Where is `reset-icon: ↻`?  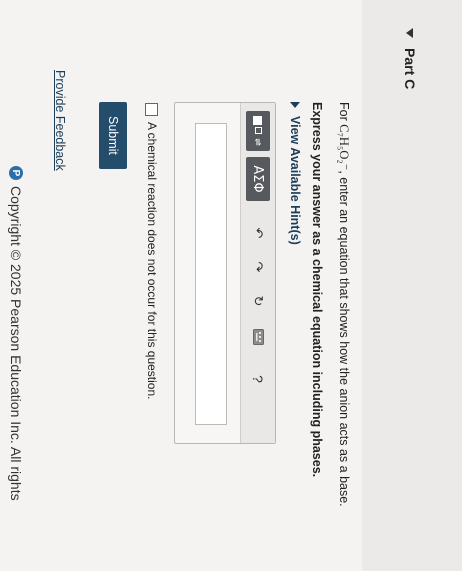
reset-icon: ↻ is located at coordinates (258, 301).